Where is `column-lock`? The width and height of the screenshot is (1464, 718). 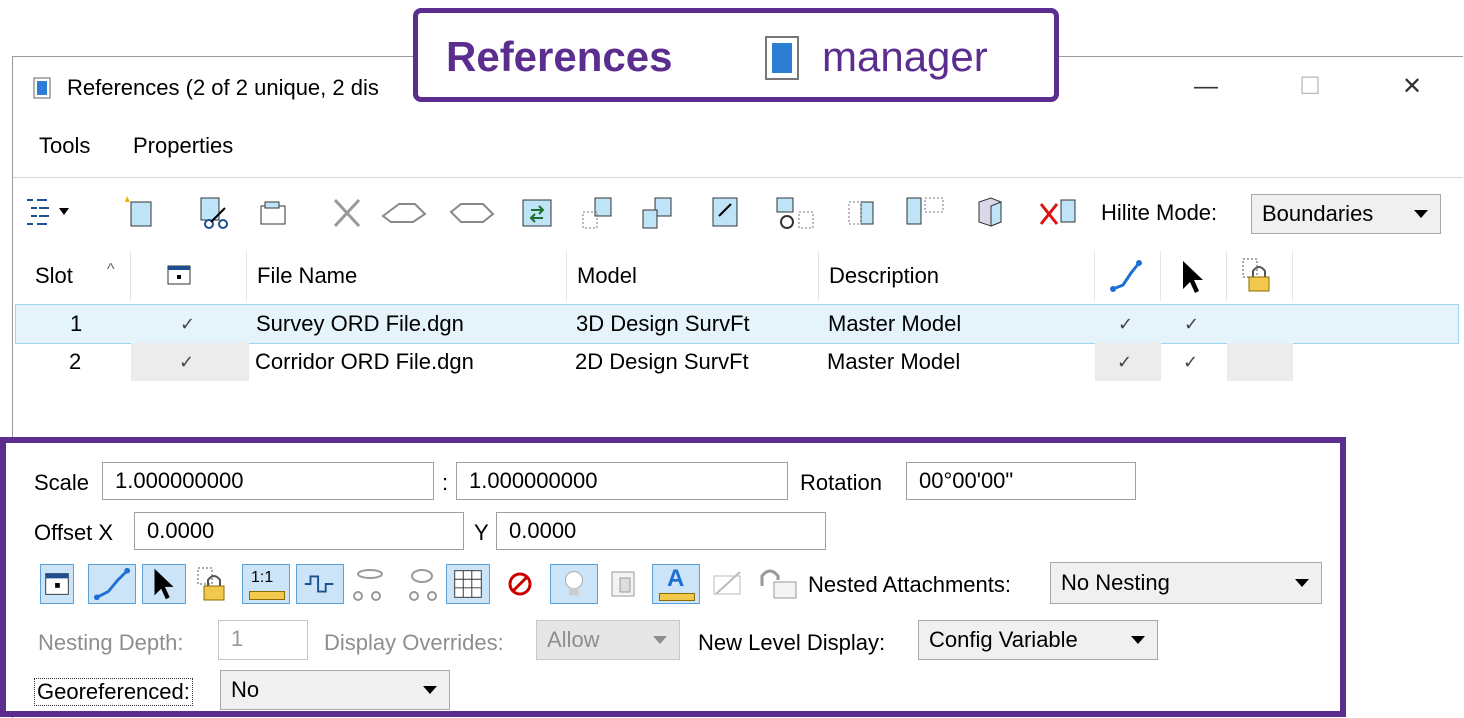
column-lock is located at coordinates (1260, 276).